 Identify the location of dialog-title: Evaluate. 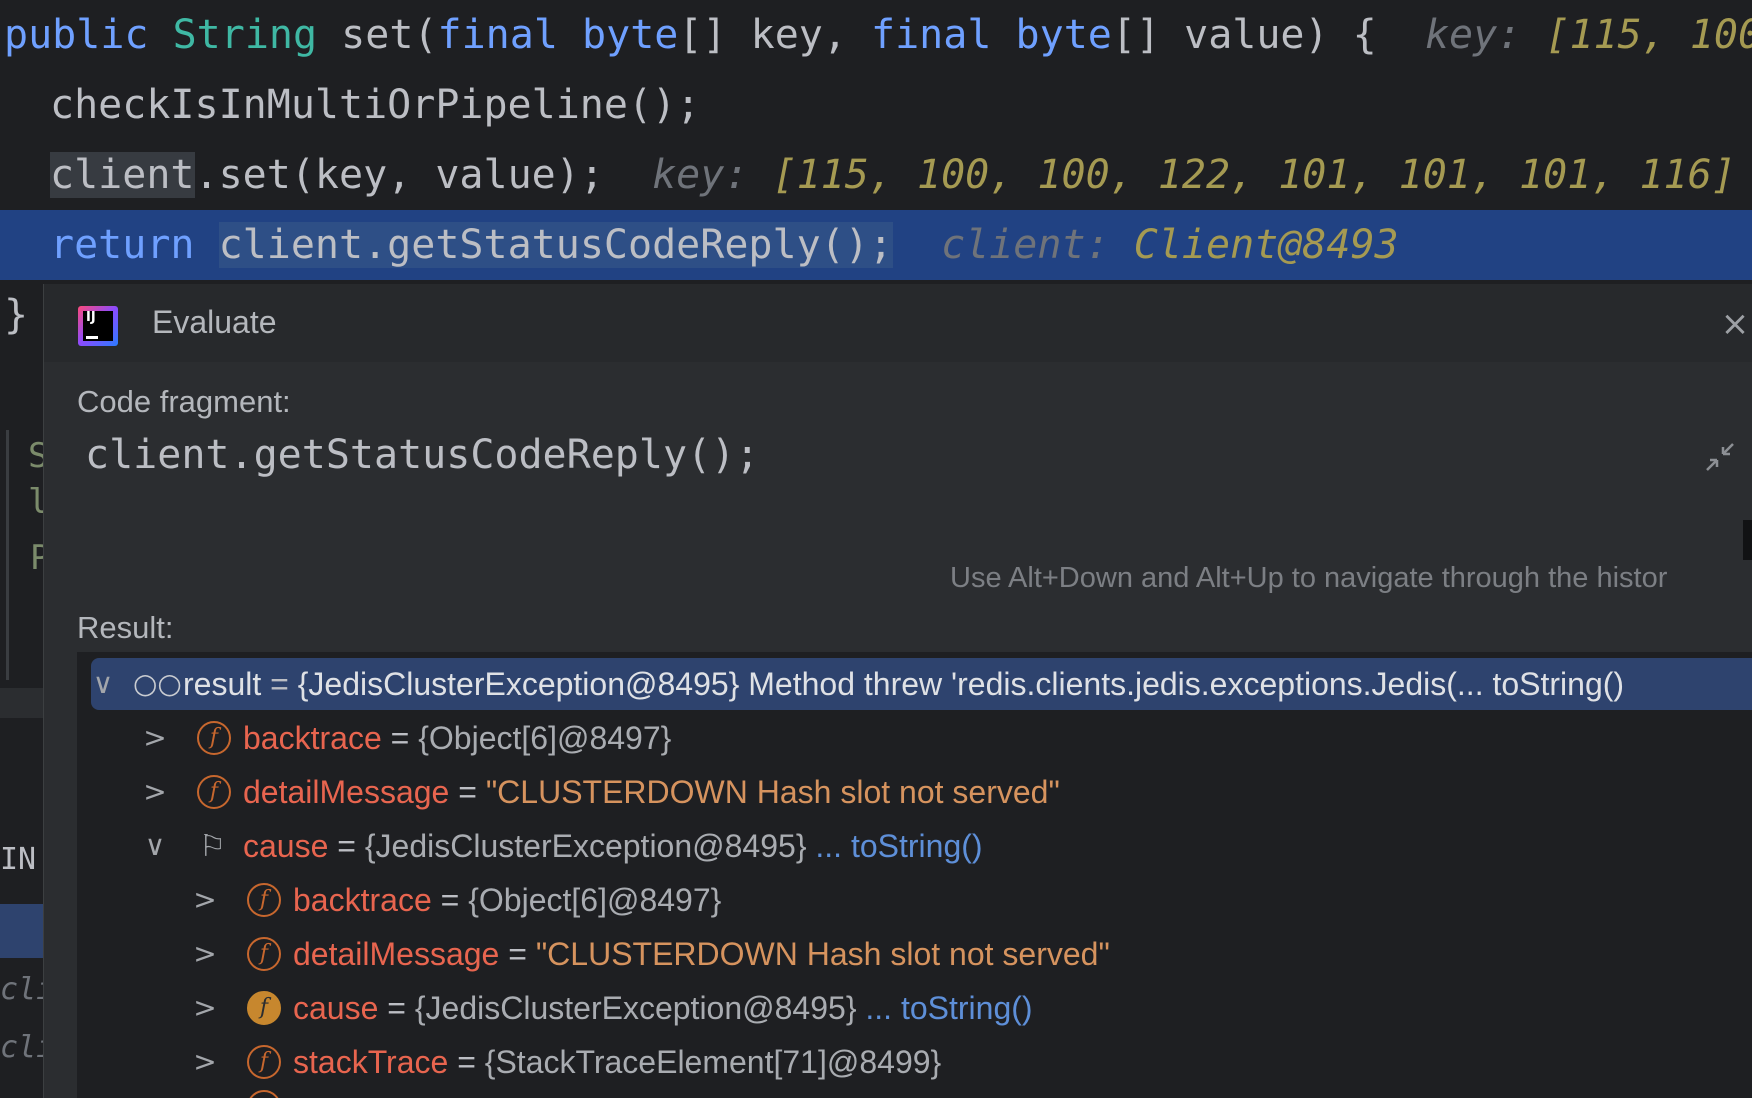
(214, 322).